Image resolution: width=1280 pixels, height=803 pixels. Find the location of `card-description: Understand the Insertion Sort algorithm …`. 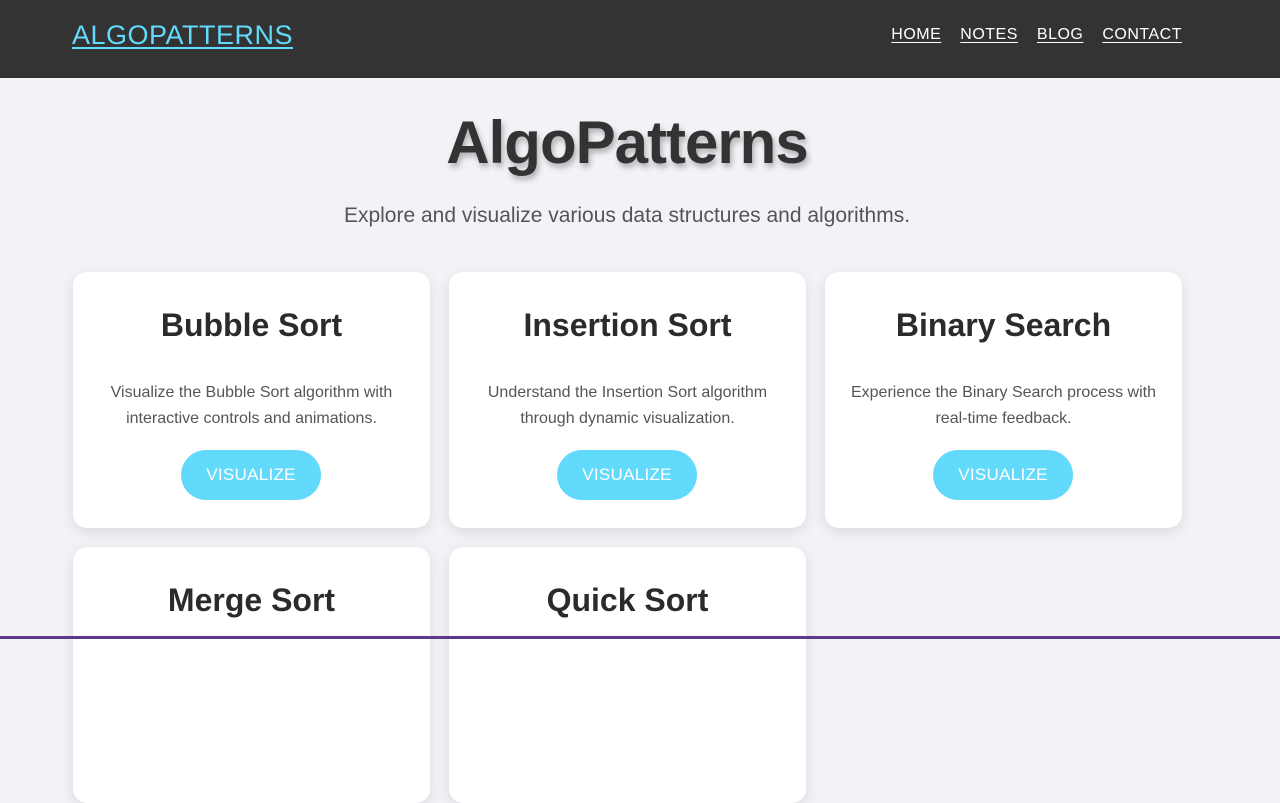

card-description: Understand the Insertion Sort algorithm … is located at coordinates (627, 405).